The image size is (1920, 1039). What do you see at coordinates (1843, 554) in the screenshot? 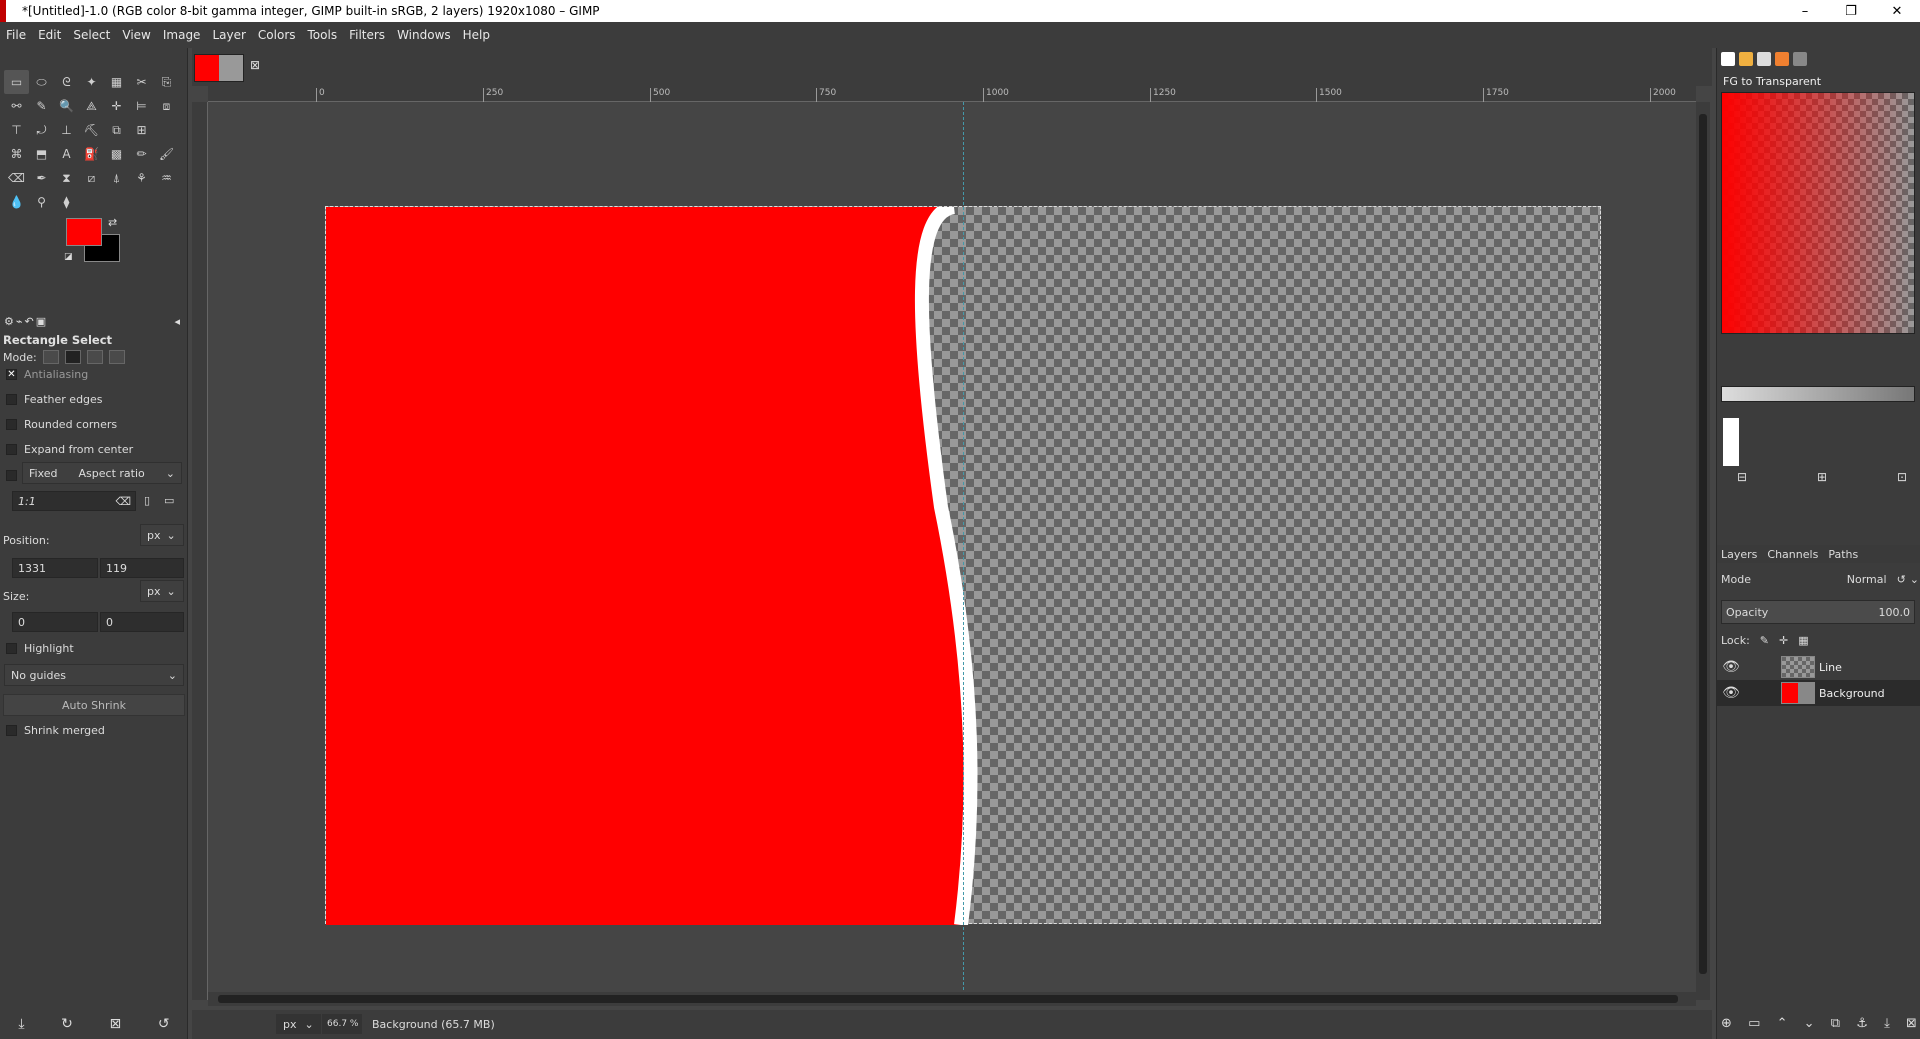
I see `tab-paths: Paths` at bounding box center [1843, 554].